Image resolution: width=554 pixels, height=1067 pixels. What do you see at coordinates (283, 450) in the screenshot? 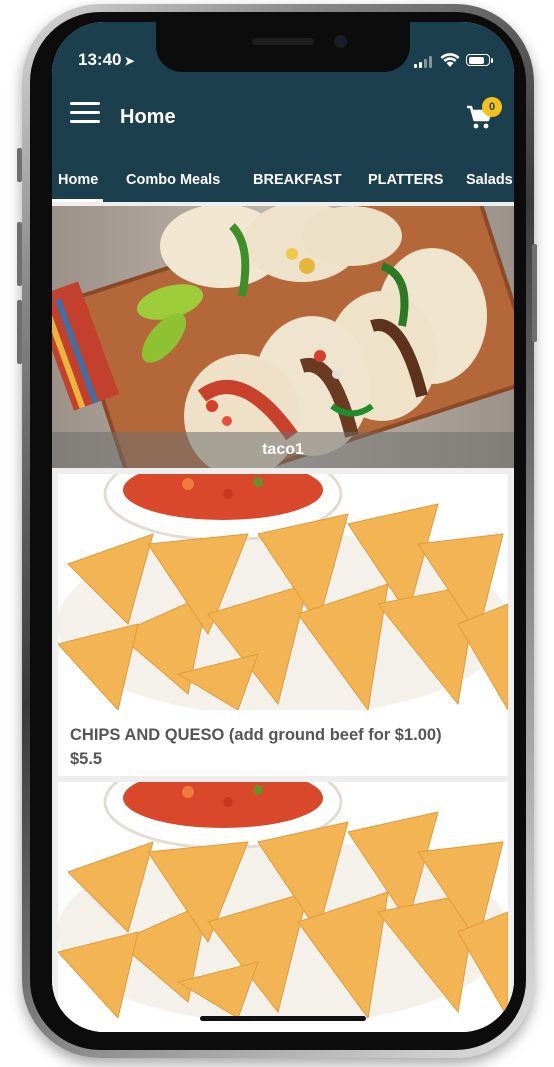
I see `hero-caption: taco1` at bounding box center [283, 450].